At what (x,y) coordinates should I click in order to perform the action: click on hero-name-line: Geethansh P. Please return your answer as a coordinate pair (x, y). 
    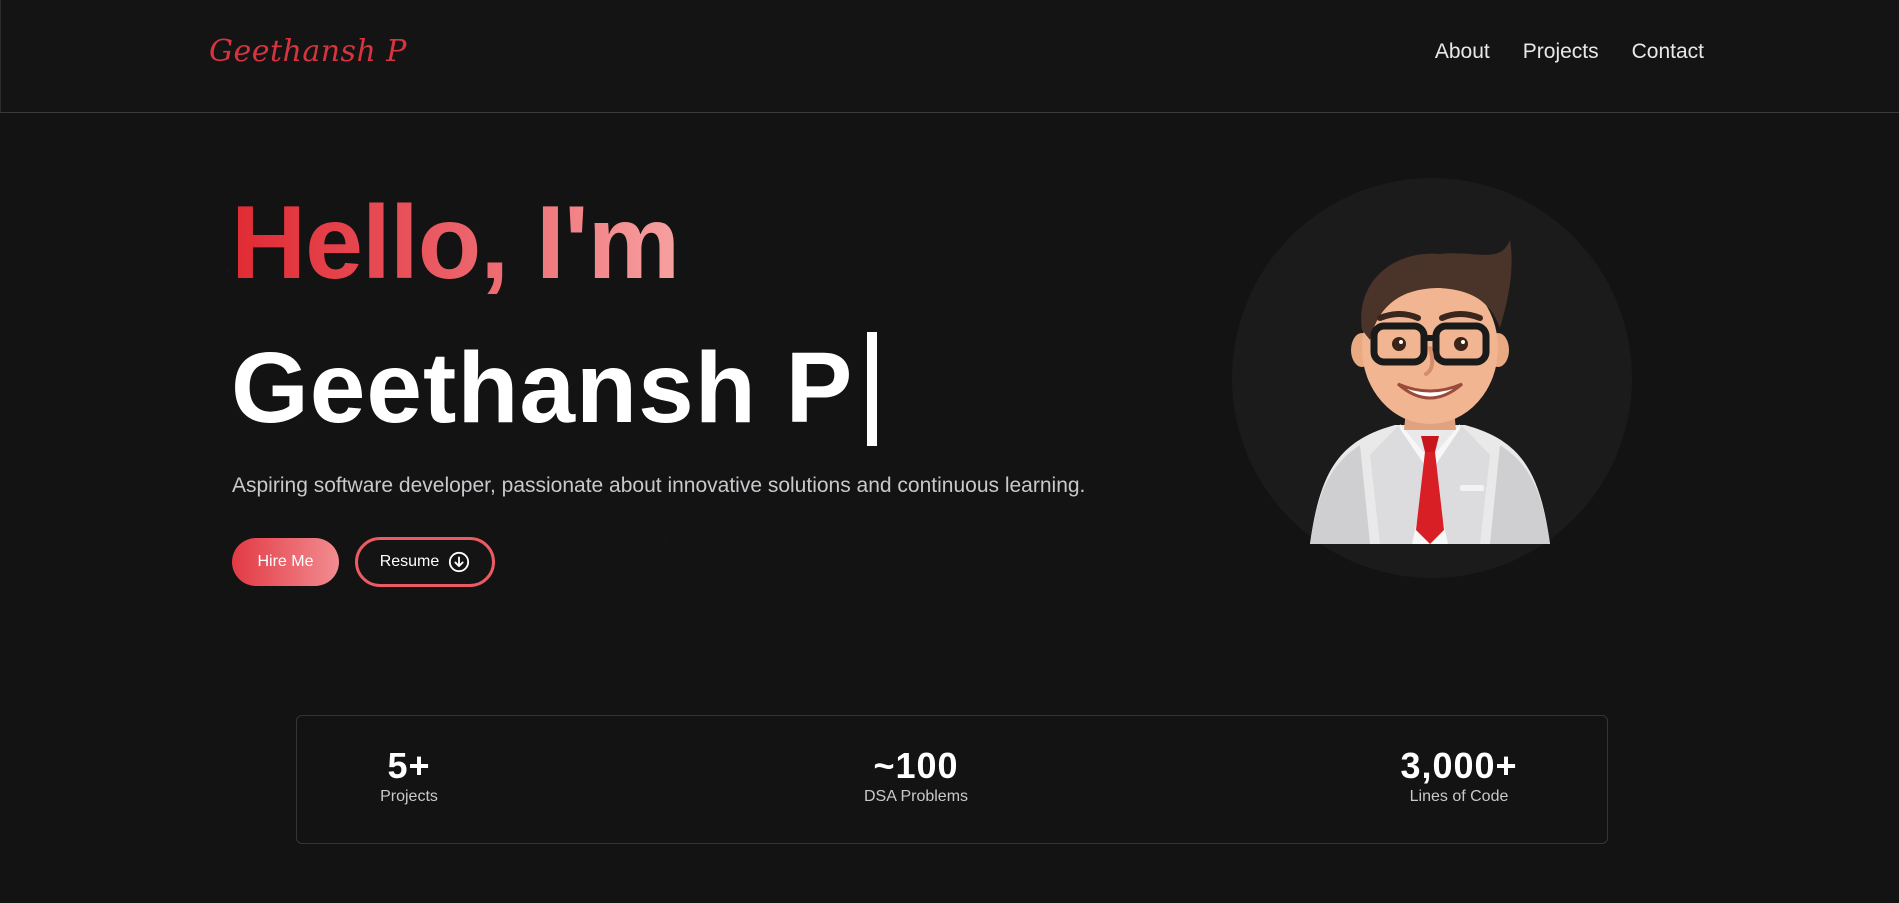
    Looking at the image, I should click on (554, 388).